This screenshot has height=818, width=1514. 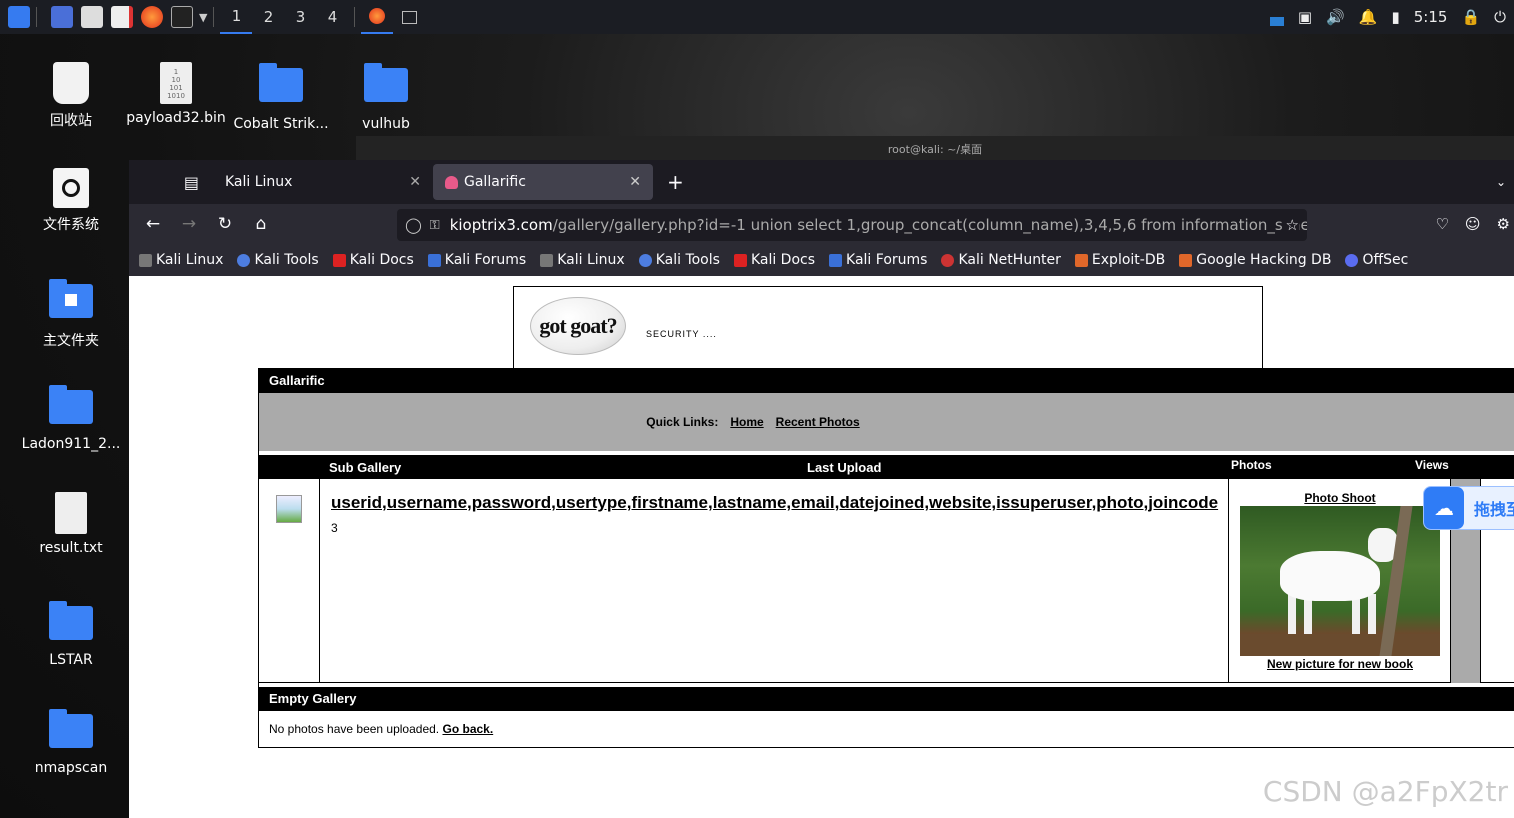 I want to click on text-editor-icon, so click(x=122, y=17).